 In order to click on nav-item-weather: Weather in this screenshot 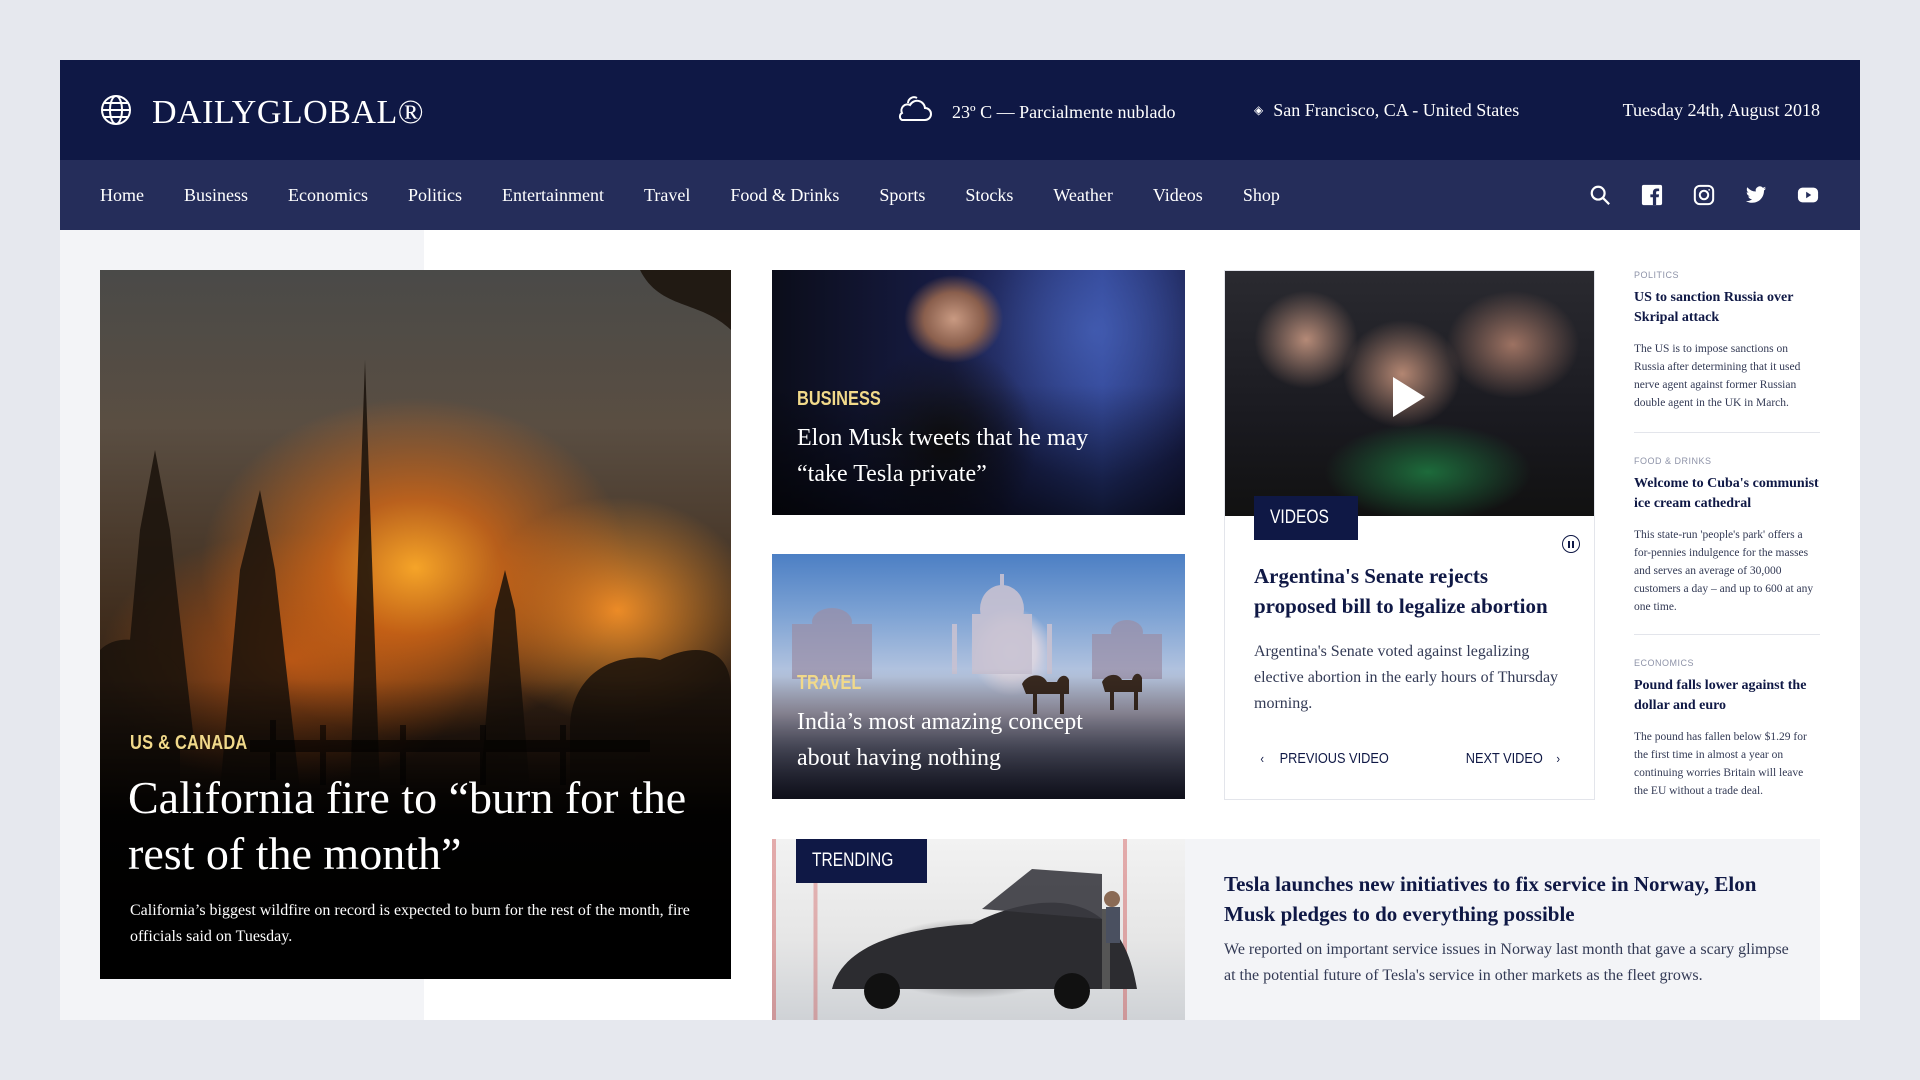, I will do `click(1083, 195)`.